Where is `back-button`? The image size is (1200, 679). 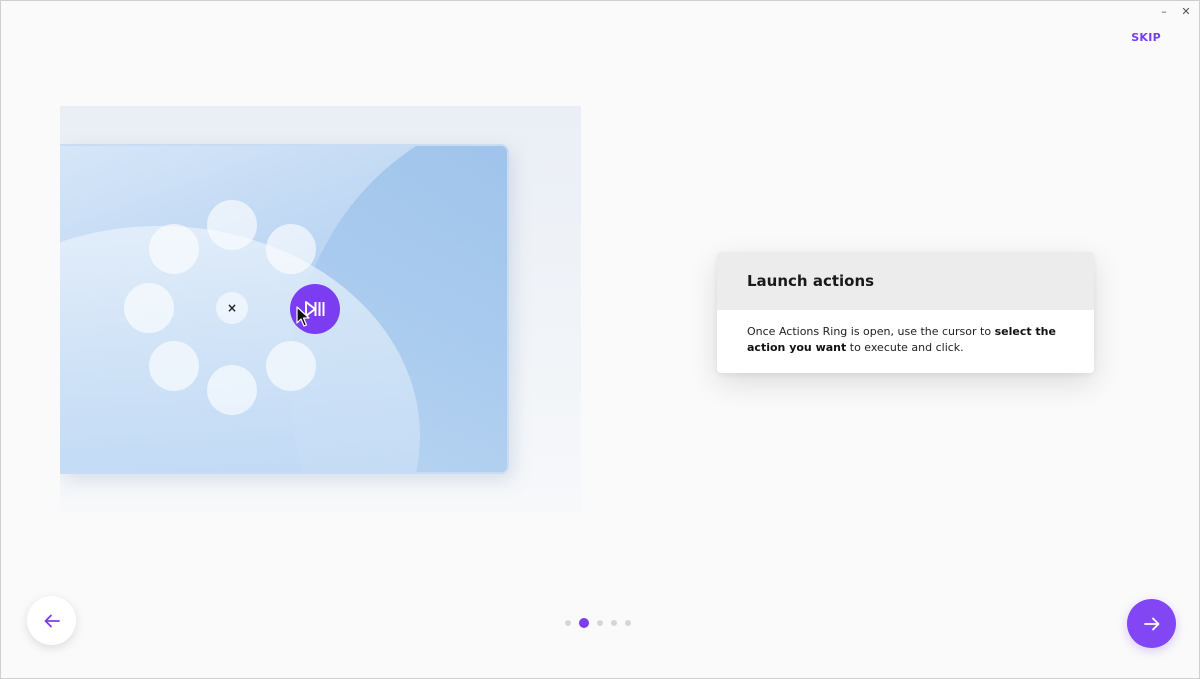
back-button is located at coordinates (51, 620).